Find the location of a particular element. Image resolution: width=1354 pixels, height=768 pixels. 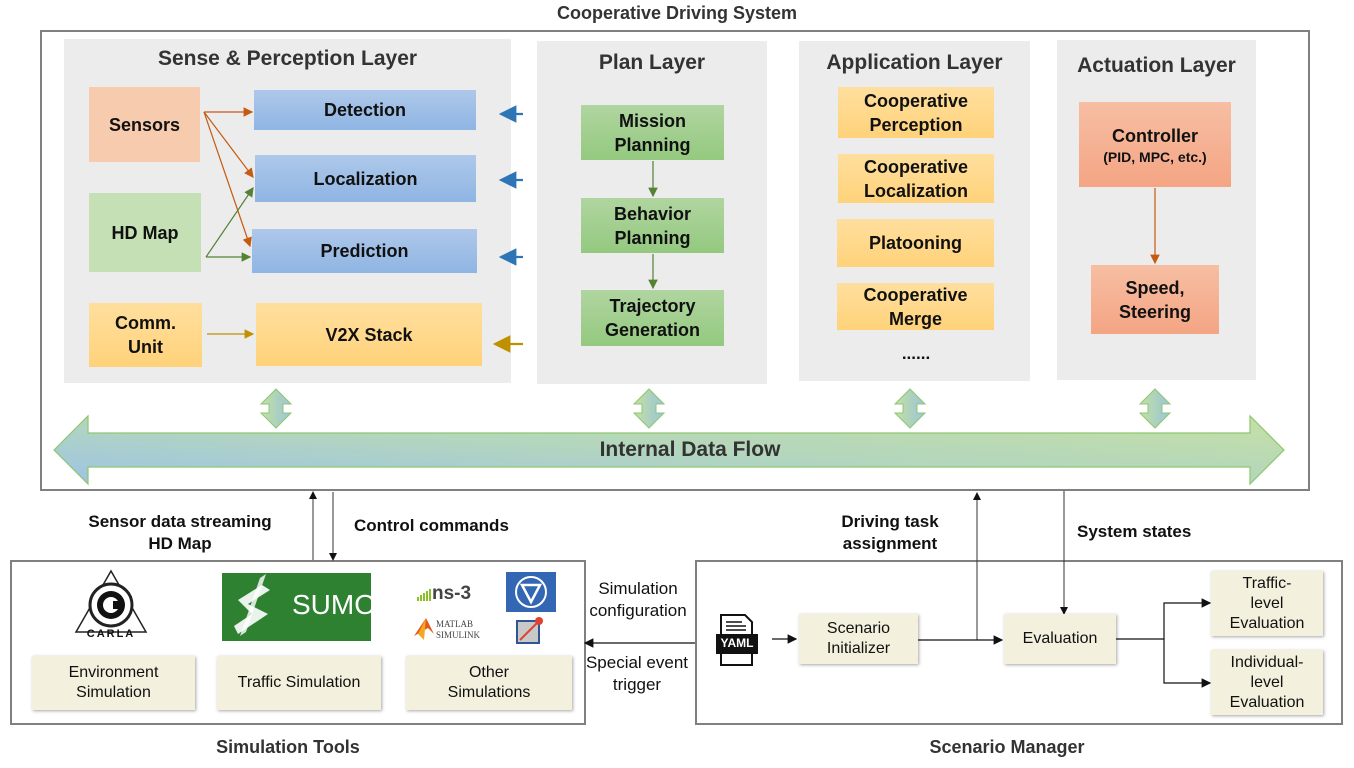

traffic-level-evaluation-box: Traffic- level Evaluation is located at coordinates (1267, 603).